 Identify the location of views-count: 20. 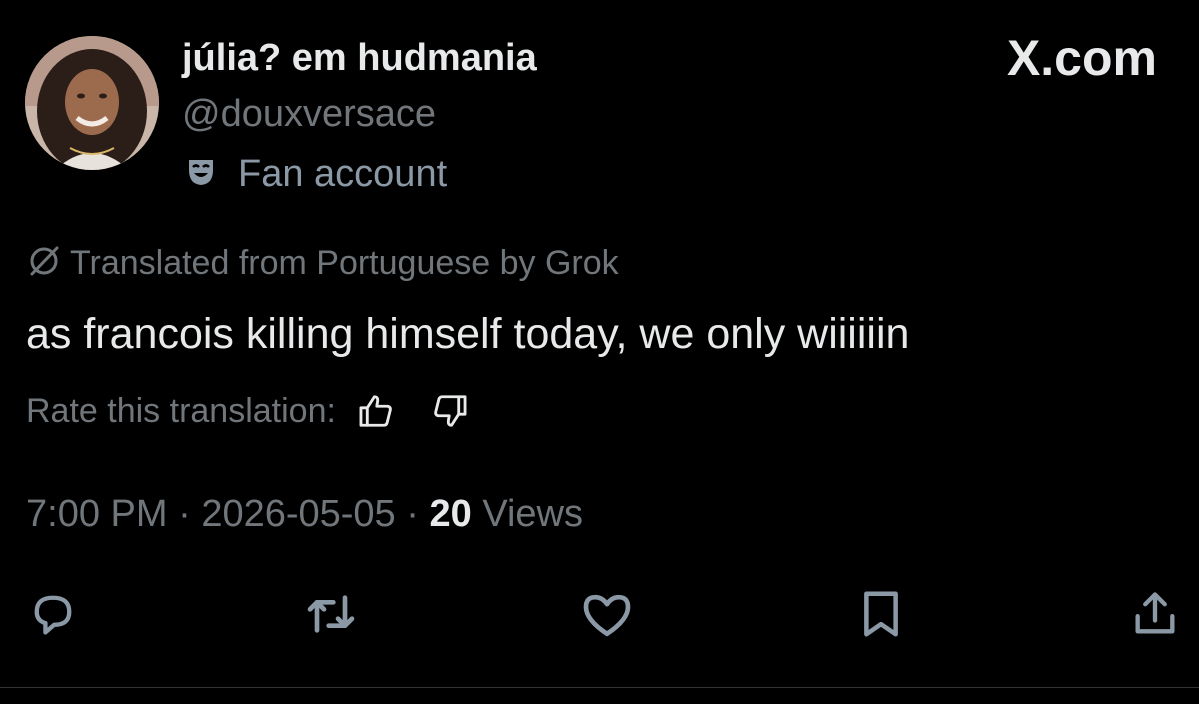
(450, 514).